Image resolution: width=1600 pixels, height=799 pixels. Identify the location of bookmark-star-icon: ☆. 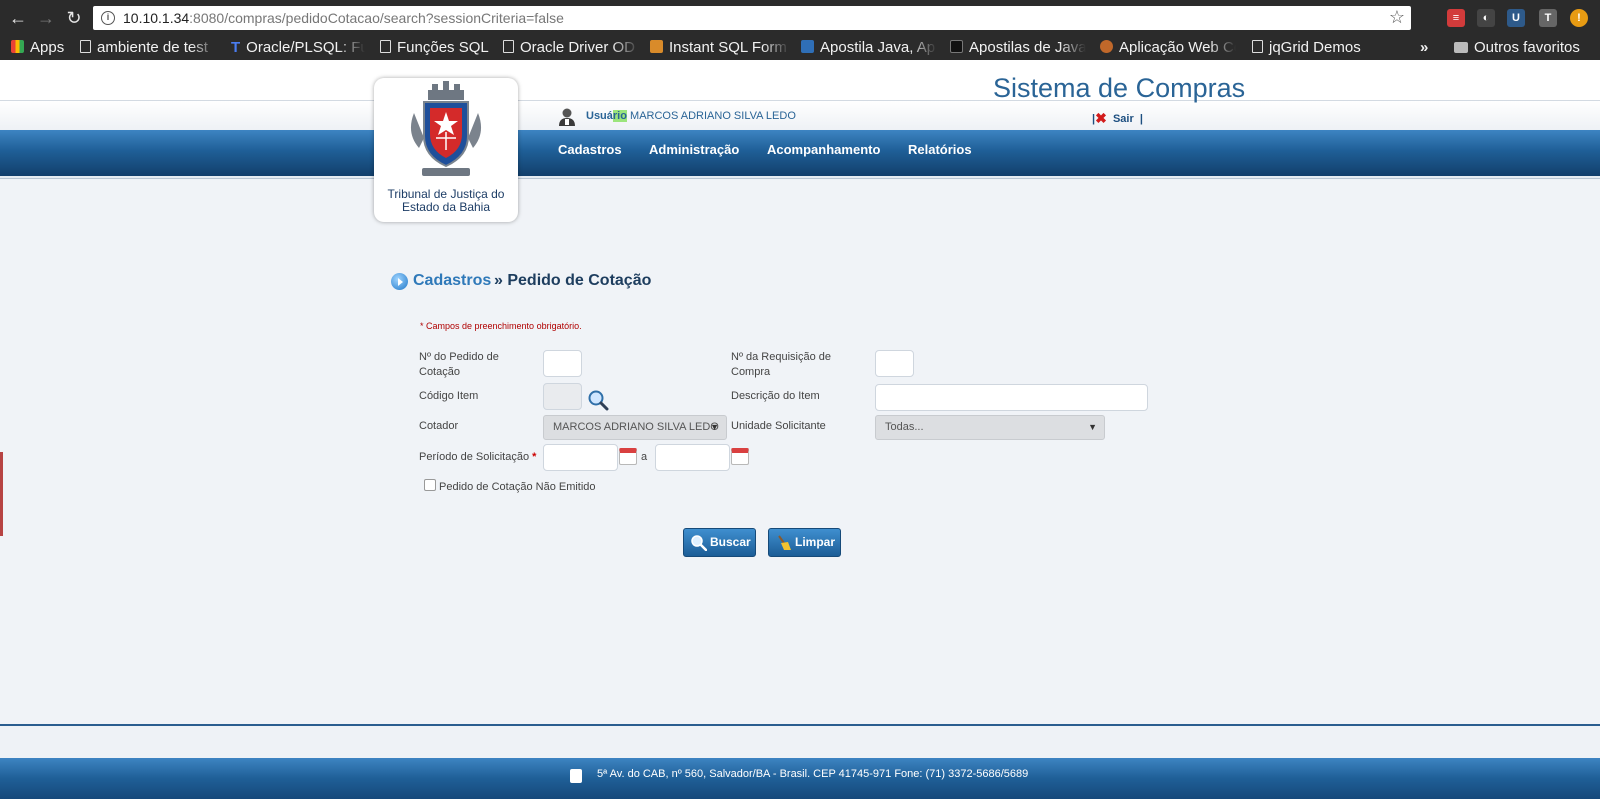
(1397, 17).